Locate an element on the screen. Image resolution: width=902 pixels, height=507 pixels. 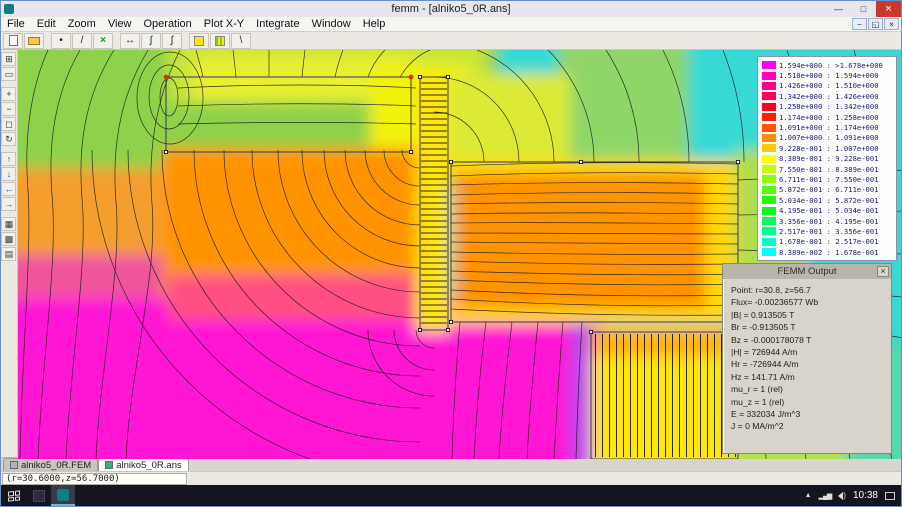
output-line: E = 332034 J/m^3 is located at coordinates (766, 414).